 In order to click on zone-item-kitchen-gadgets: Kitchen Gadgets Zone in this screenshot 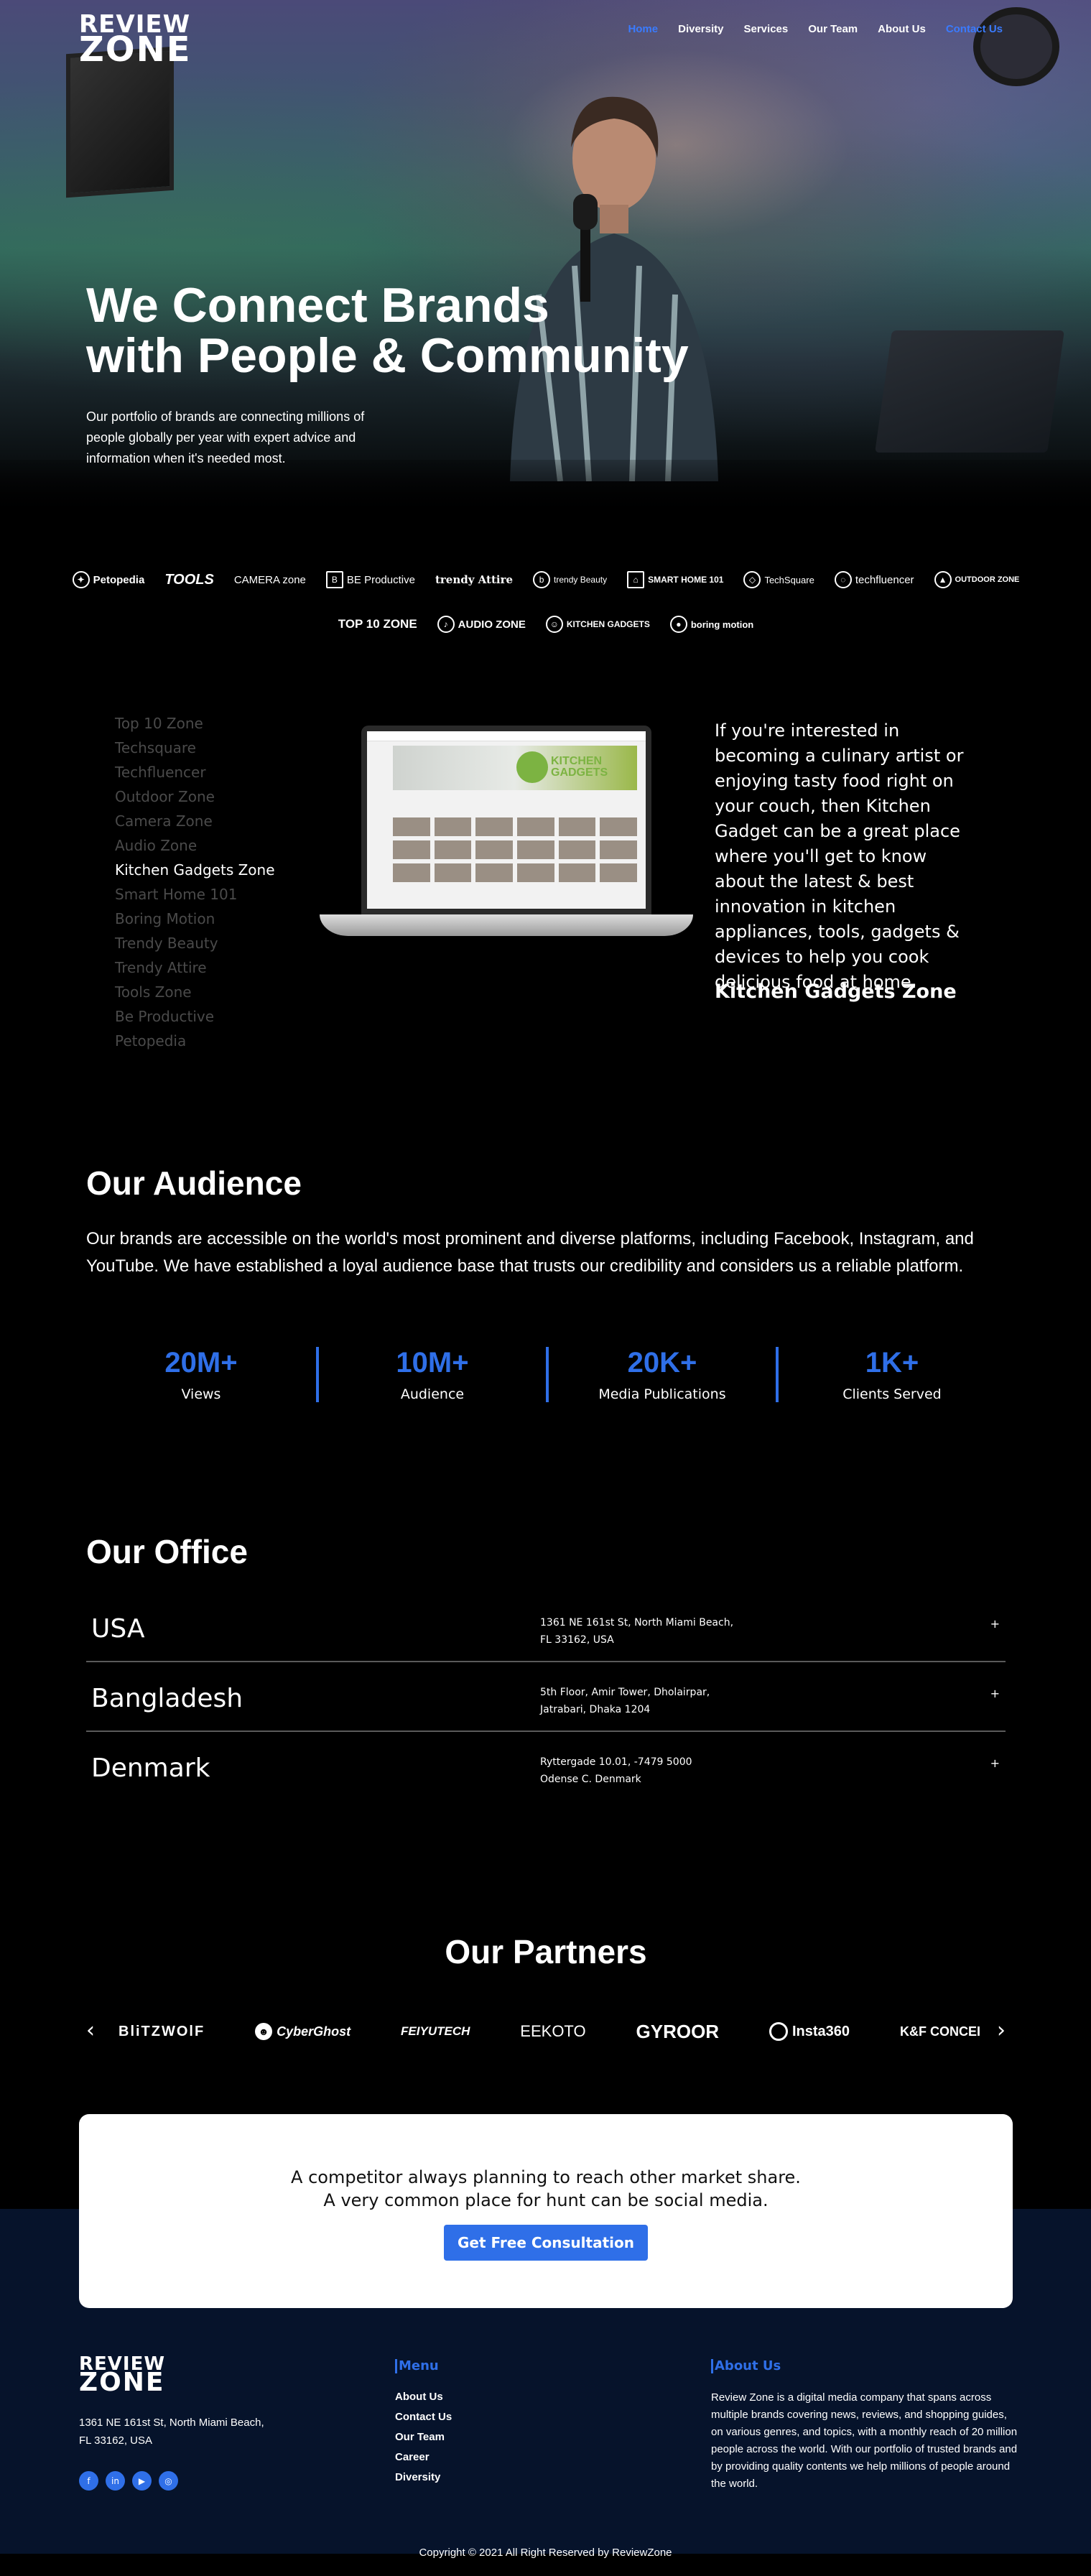, I will do `click(195, 873)`.